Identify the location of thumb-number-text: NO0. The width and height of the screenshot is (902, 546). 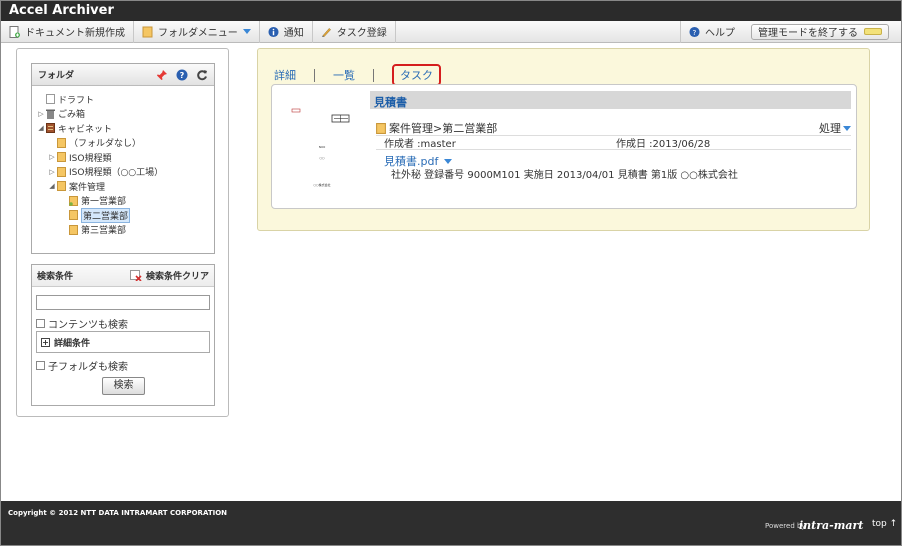
(322, 147).